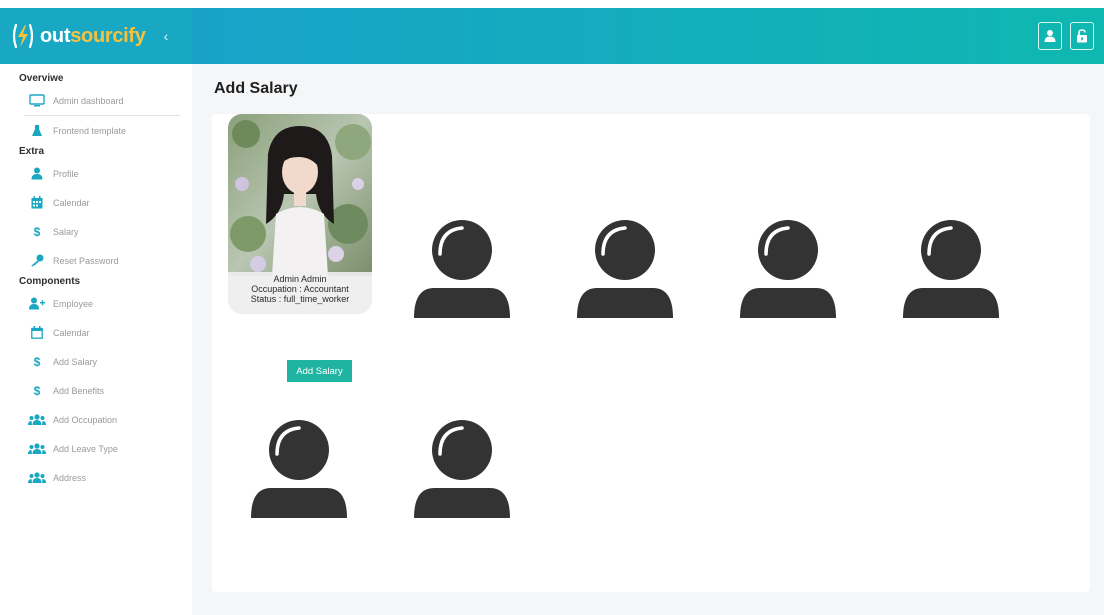 The width and height of the screenshot is (1104, 615). What do you see at coordinates (96, 303) in the screenshot?
I see `sidebar-item-employee: Employee` at bounding box center [96, 303].